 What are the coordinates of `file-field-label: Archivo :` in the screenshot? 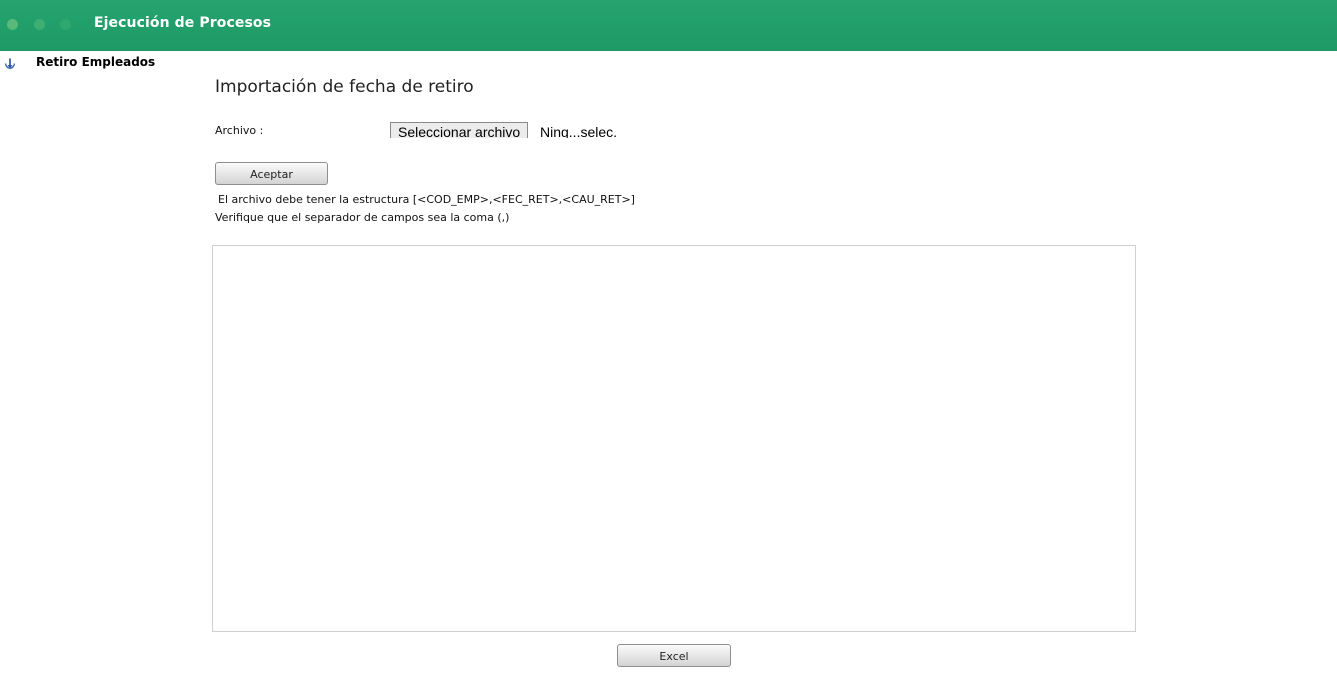 It's located at (239, 130).